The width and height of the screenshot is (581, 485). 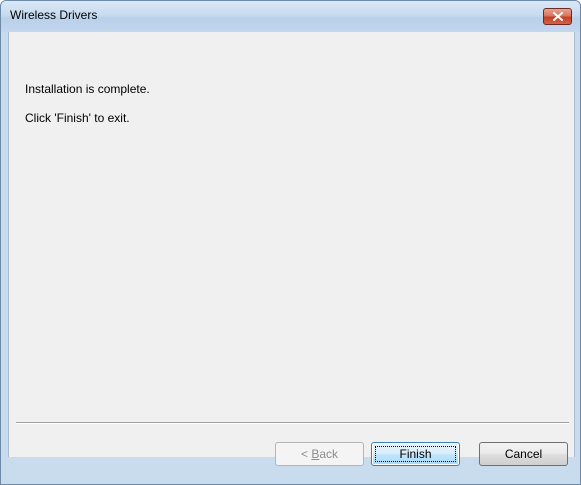 What do you see at coordinates (290, 16) in the screenshot?
I see `title-bar: Wireless Drivers` at bounding box center [290, 16].